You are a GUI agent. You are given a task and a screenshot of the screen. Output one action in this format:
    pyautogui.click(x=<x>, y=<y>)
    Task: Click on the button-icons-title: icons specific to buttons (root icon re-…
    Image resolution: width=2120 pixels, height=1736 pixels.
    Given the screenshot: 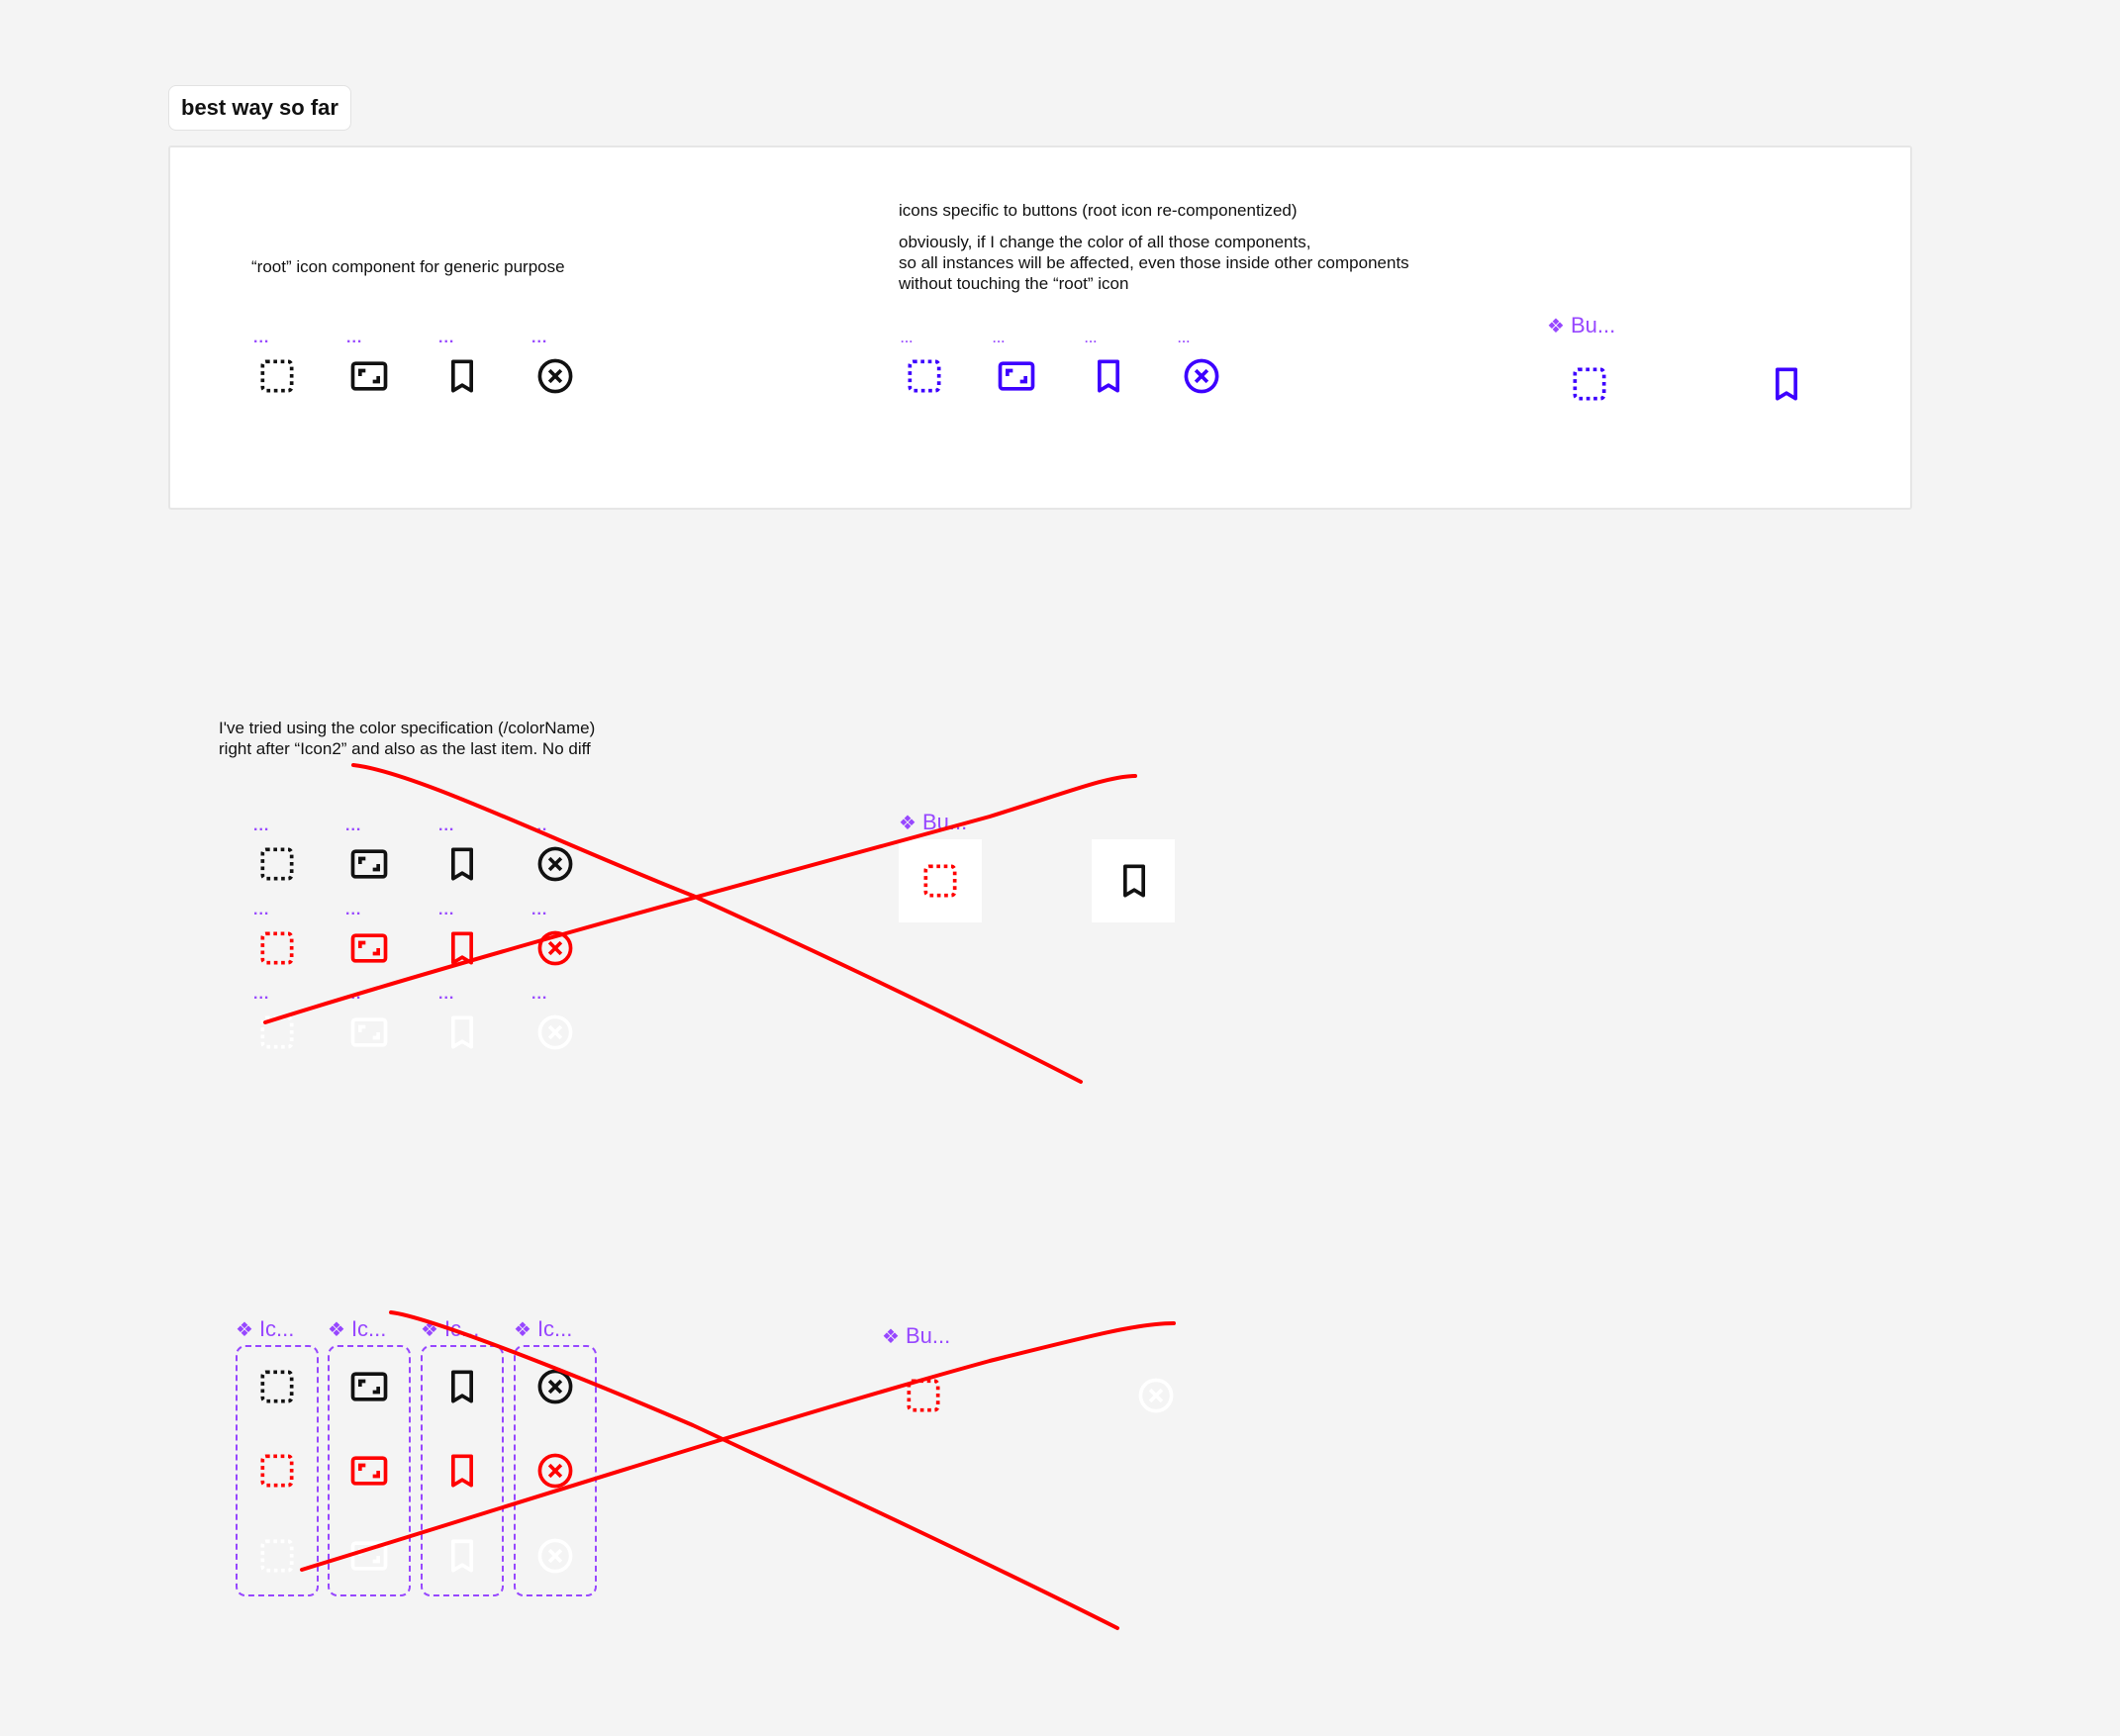 What is the action you would take?
    pyautogui.click(x=1098, y=210)
    